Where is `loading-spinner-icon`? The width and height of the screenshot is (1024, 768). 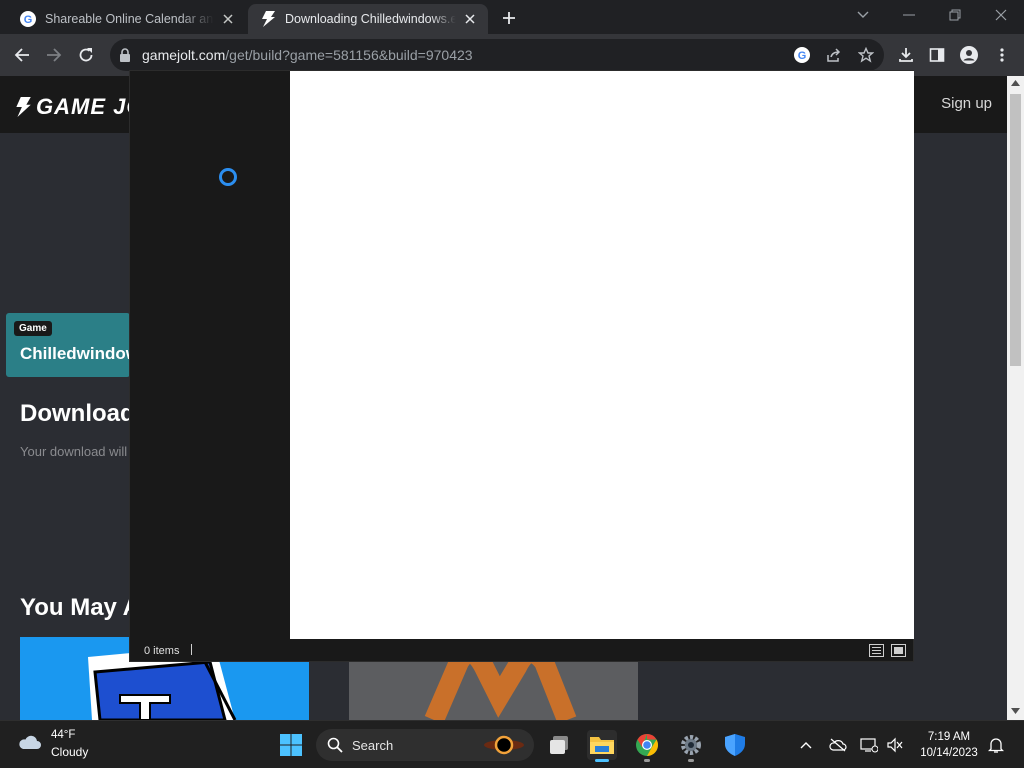
loading-spinner-icon is located at coordinates (228, 177).